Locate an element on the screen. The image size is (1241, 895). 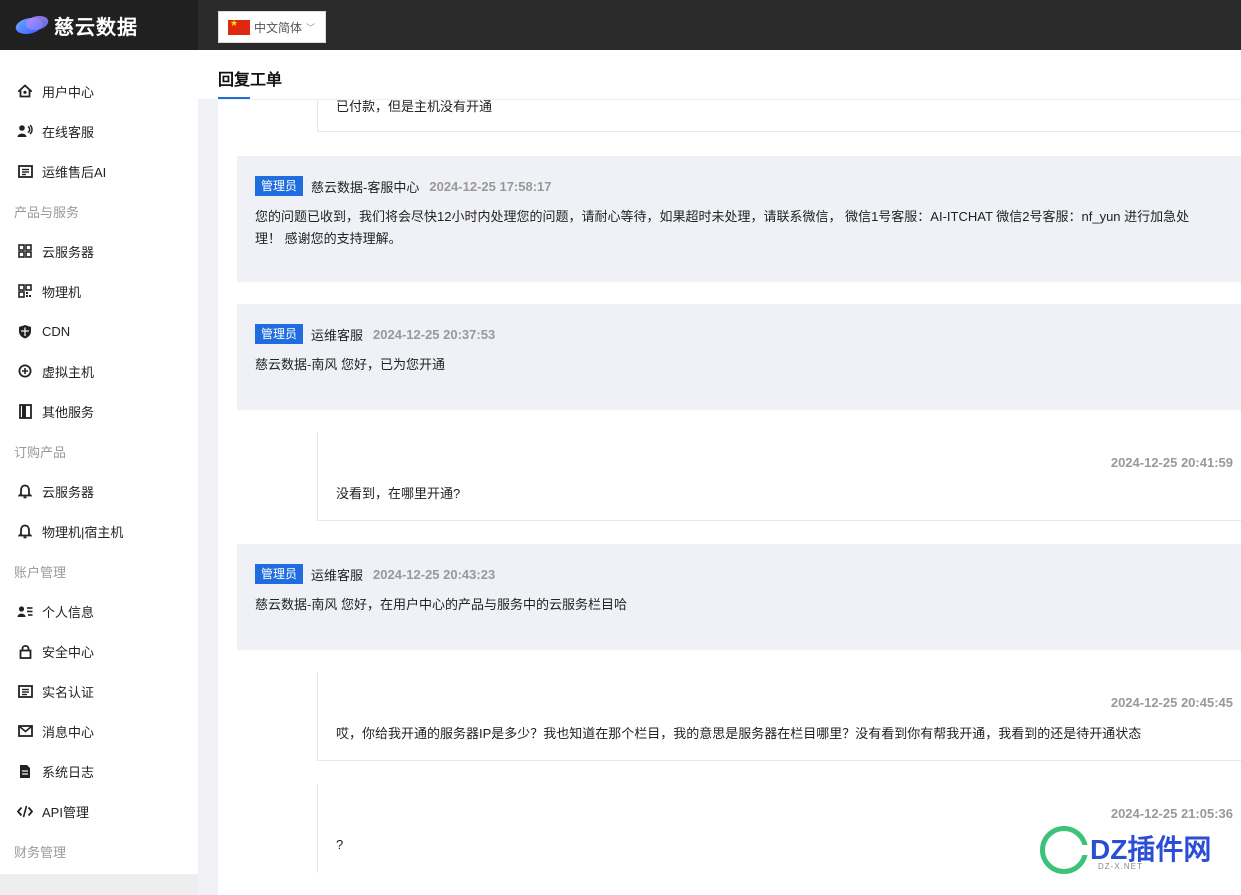
sidebar-item-real-name-auth: 实名认证 is located at coordinates (99, 691).